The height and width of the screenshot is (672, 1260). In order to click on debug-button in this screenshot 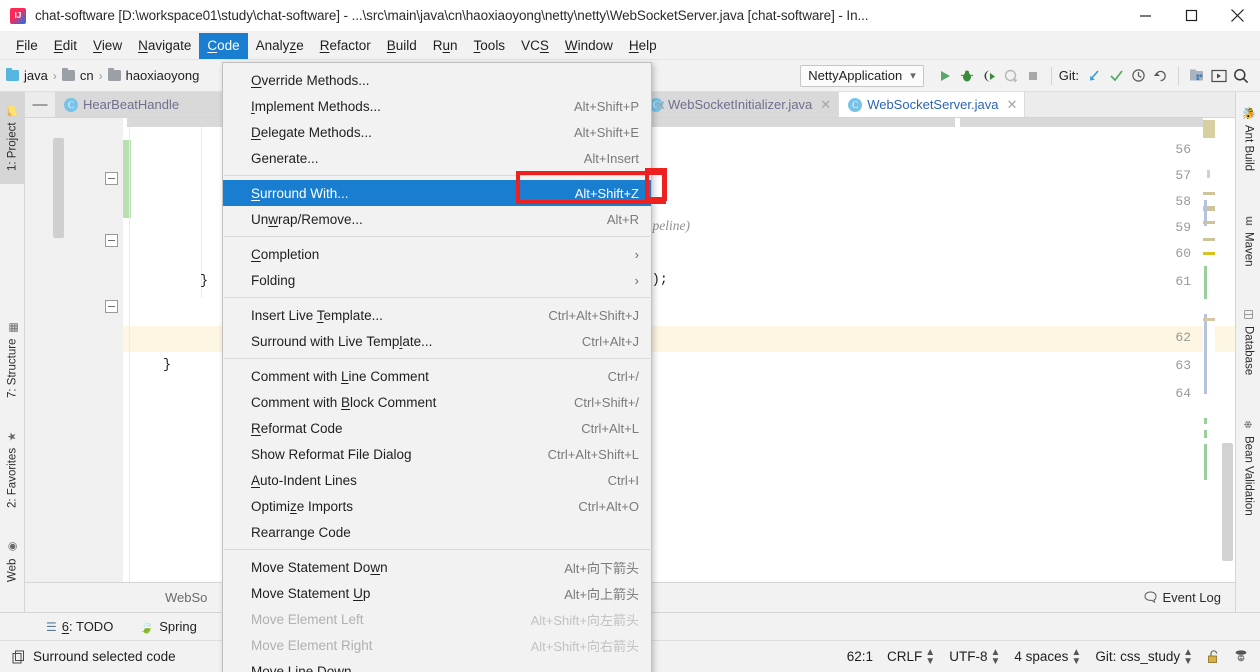, I will do `click(967, 76)`.